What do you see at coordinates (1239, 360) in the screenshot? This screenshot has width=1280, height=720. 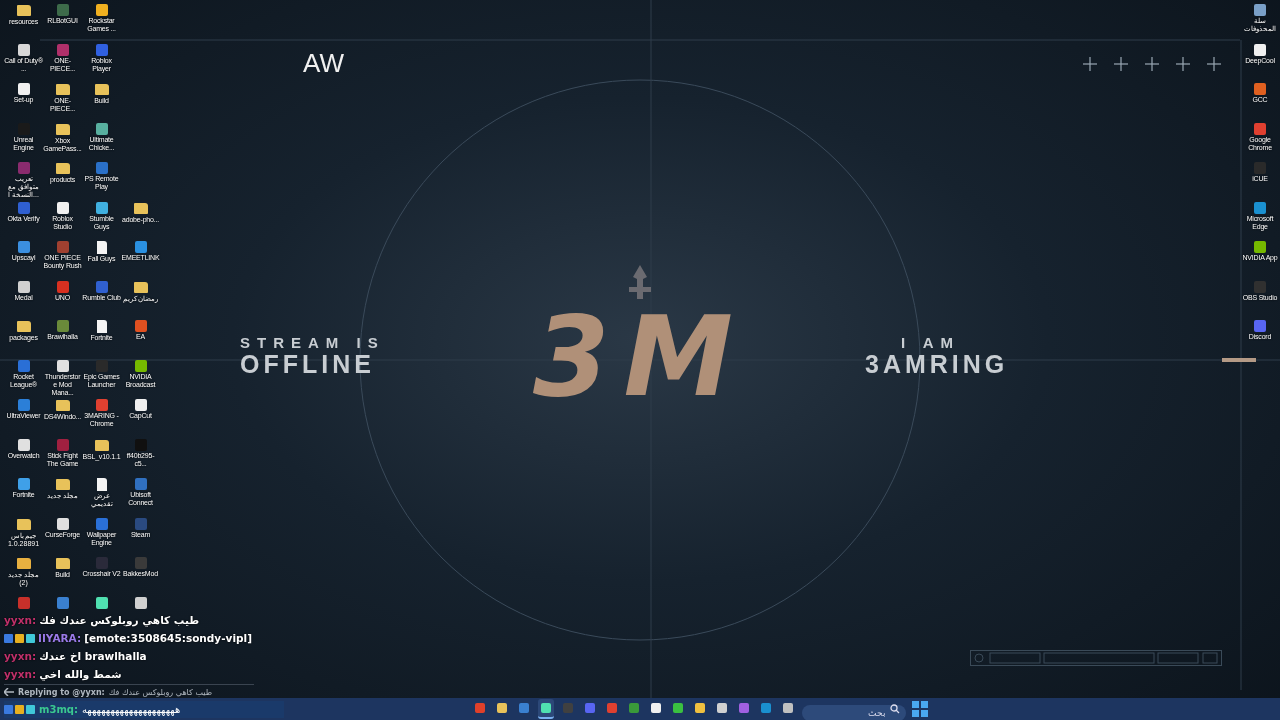 I see `bar-mark-icon` at bounding box center [1239, 360].